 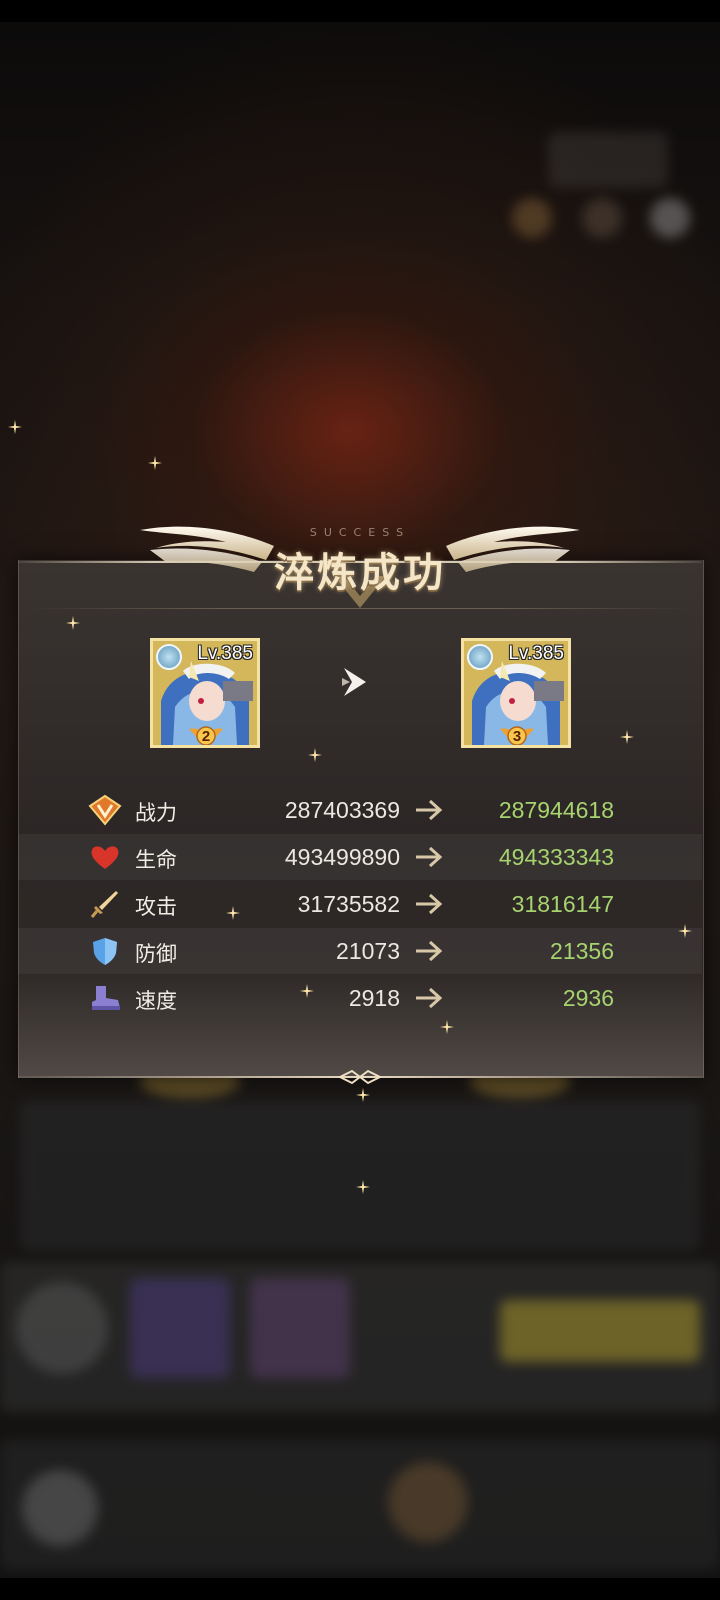 I want to click on status-bar, so click(x=360, y=11).